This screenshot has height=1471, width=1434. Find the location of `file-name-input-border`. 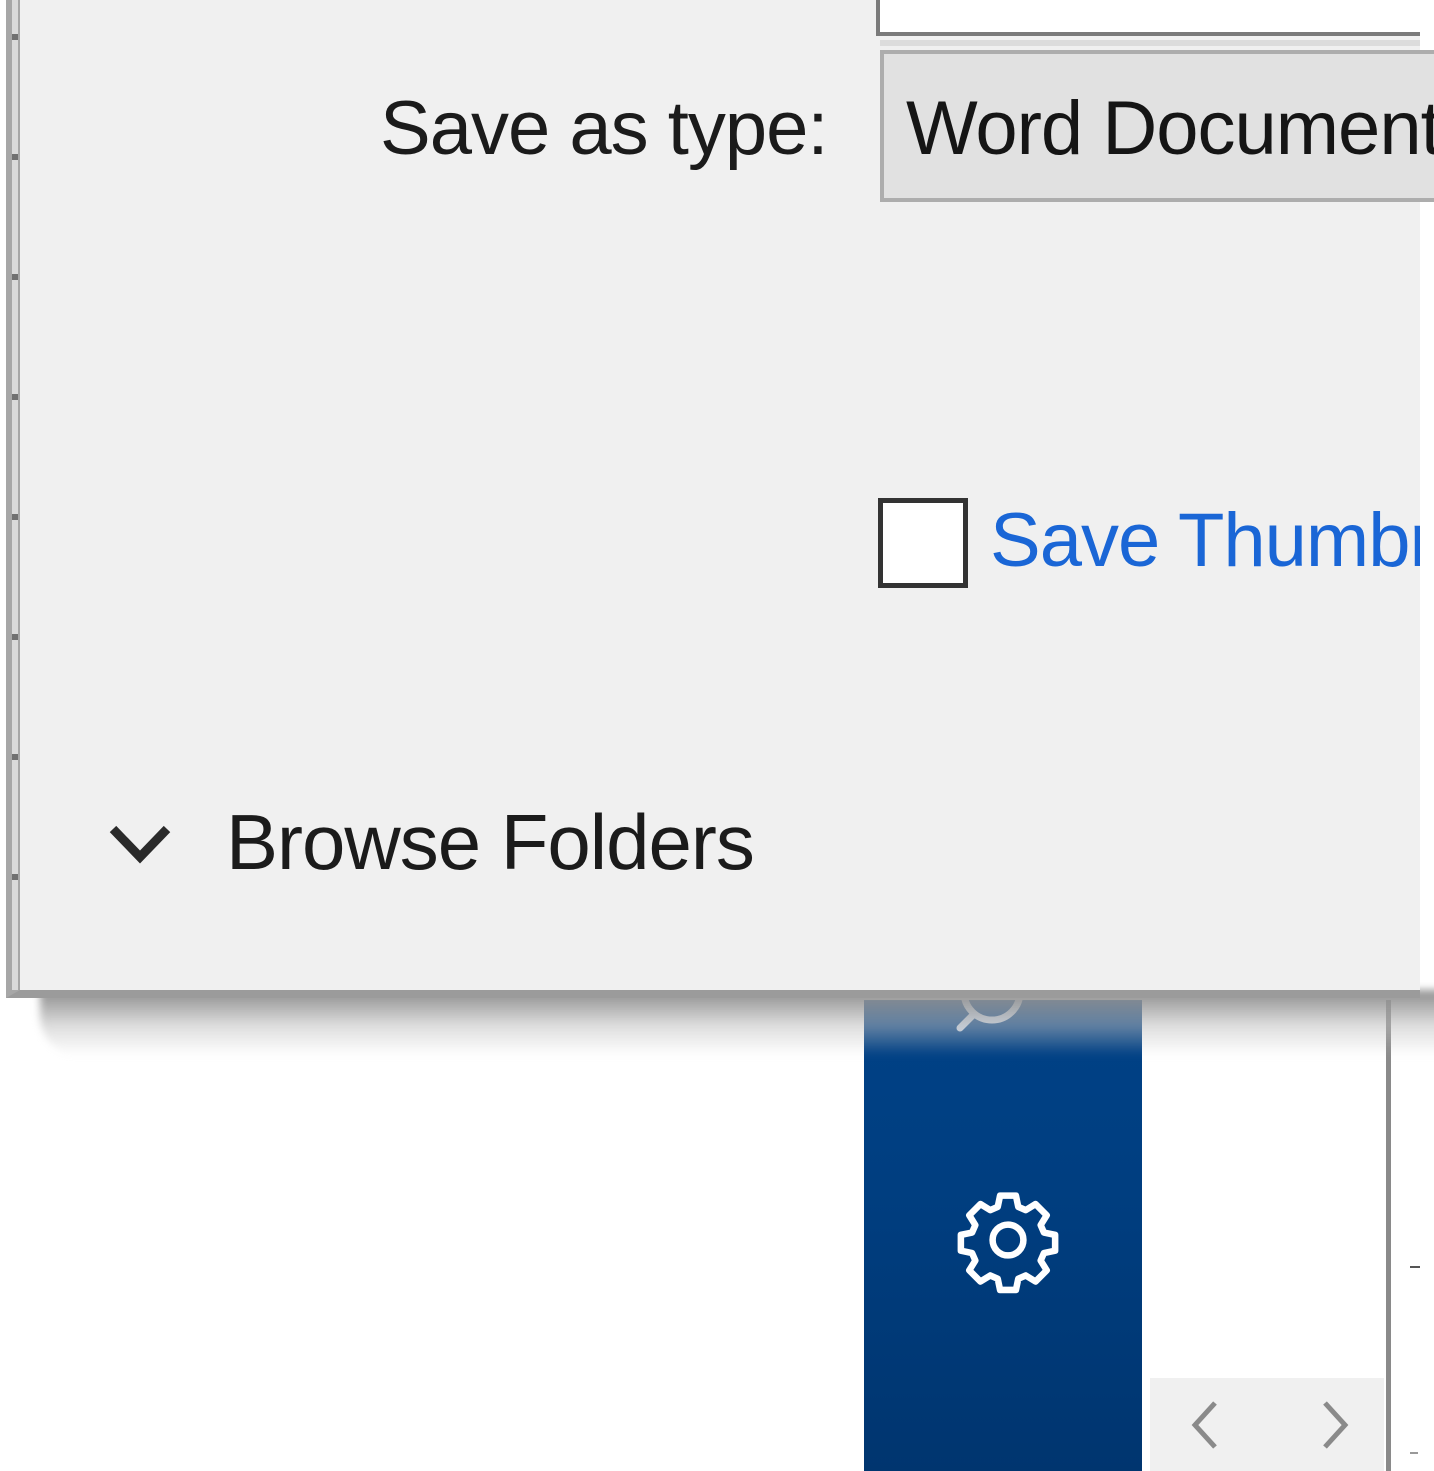

file-name-input-border is located at coordinates (1150, 43).